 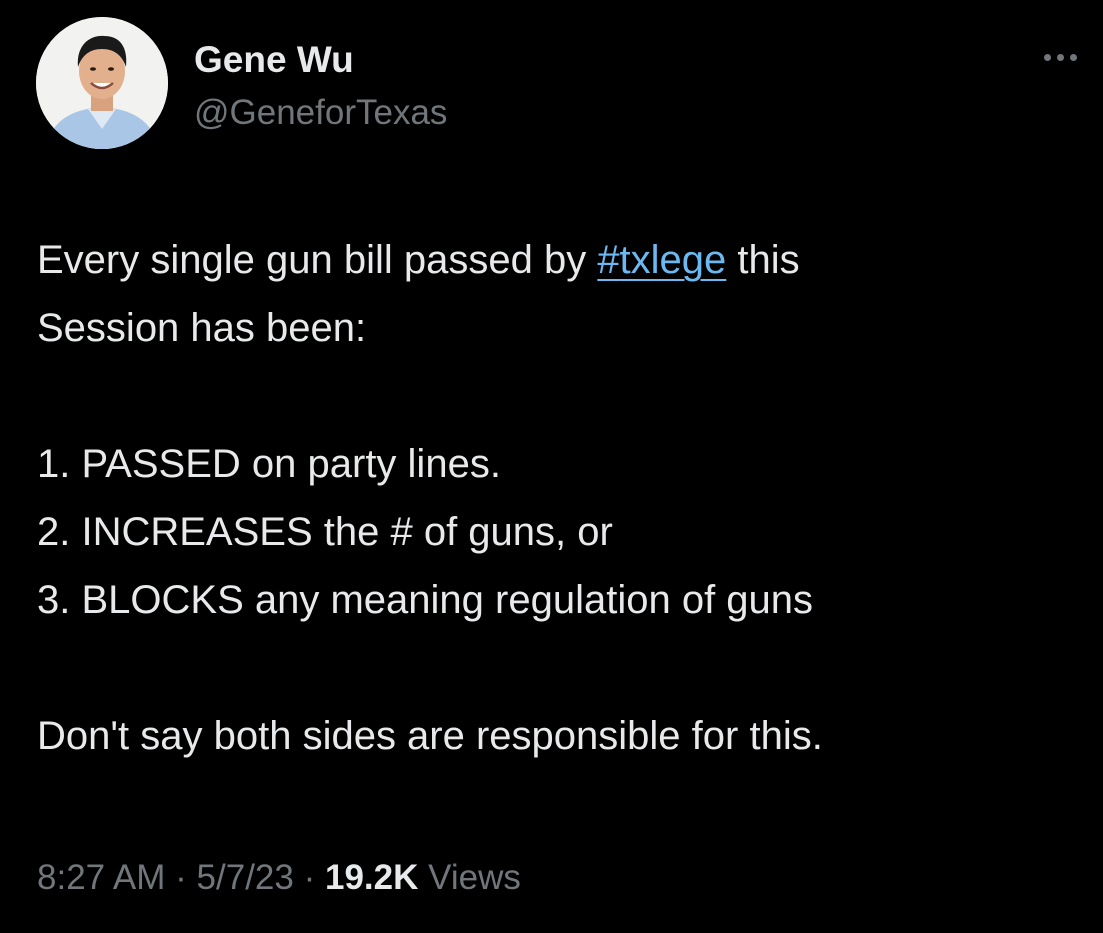 What do you see at coordinates (474, 877) in the screenshot?
I see `views-label: Views` at bounding box center [474, 877].